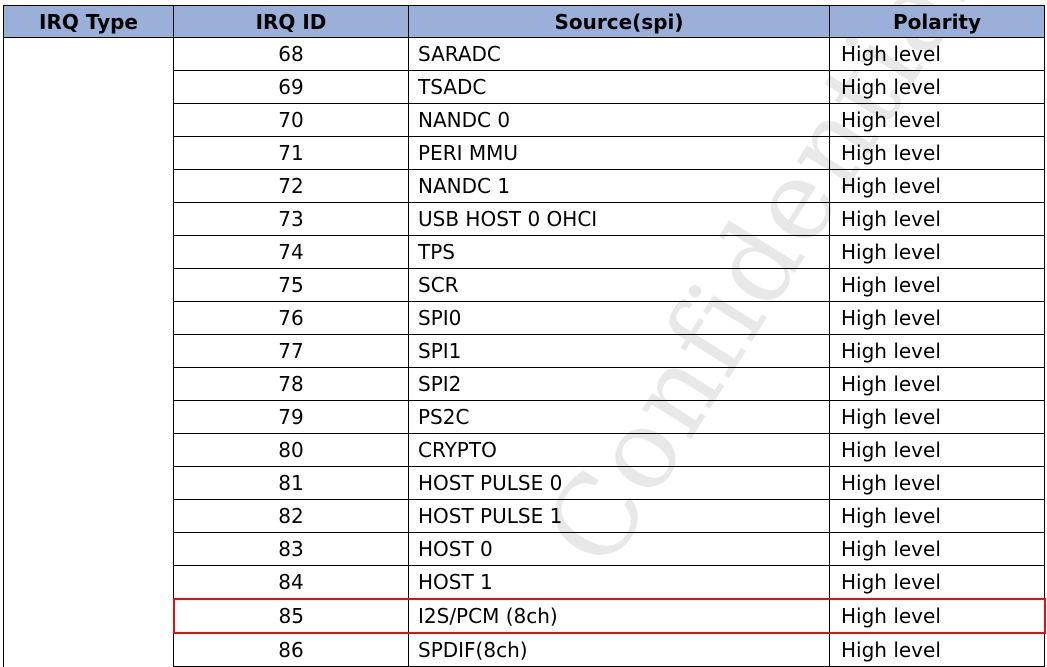  Describe the element at coordinates (291, 120) in the screenshot. I see `irq-id-cell: 70` at that location.